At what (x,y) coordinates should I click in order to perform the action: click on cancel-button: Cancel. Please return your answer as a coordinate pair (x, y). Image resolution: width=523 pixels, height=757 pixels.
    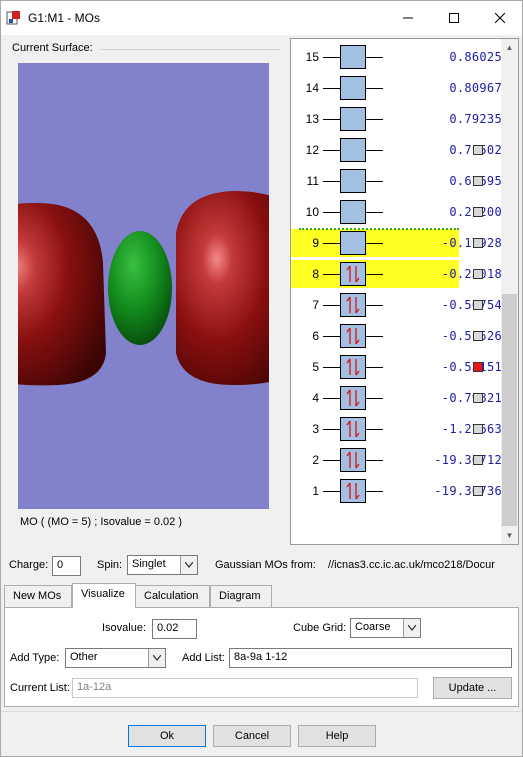
    Looking at the image, I should click on (252, 736).